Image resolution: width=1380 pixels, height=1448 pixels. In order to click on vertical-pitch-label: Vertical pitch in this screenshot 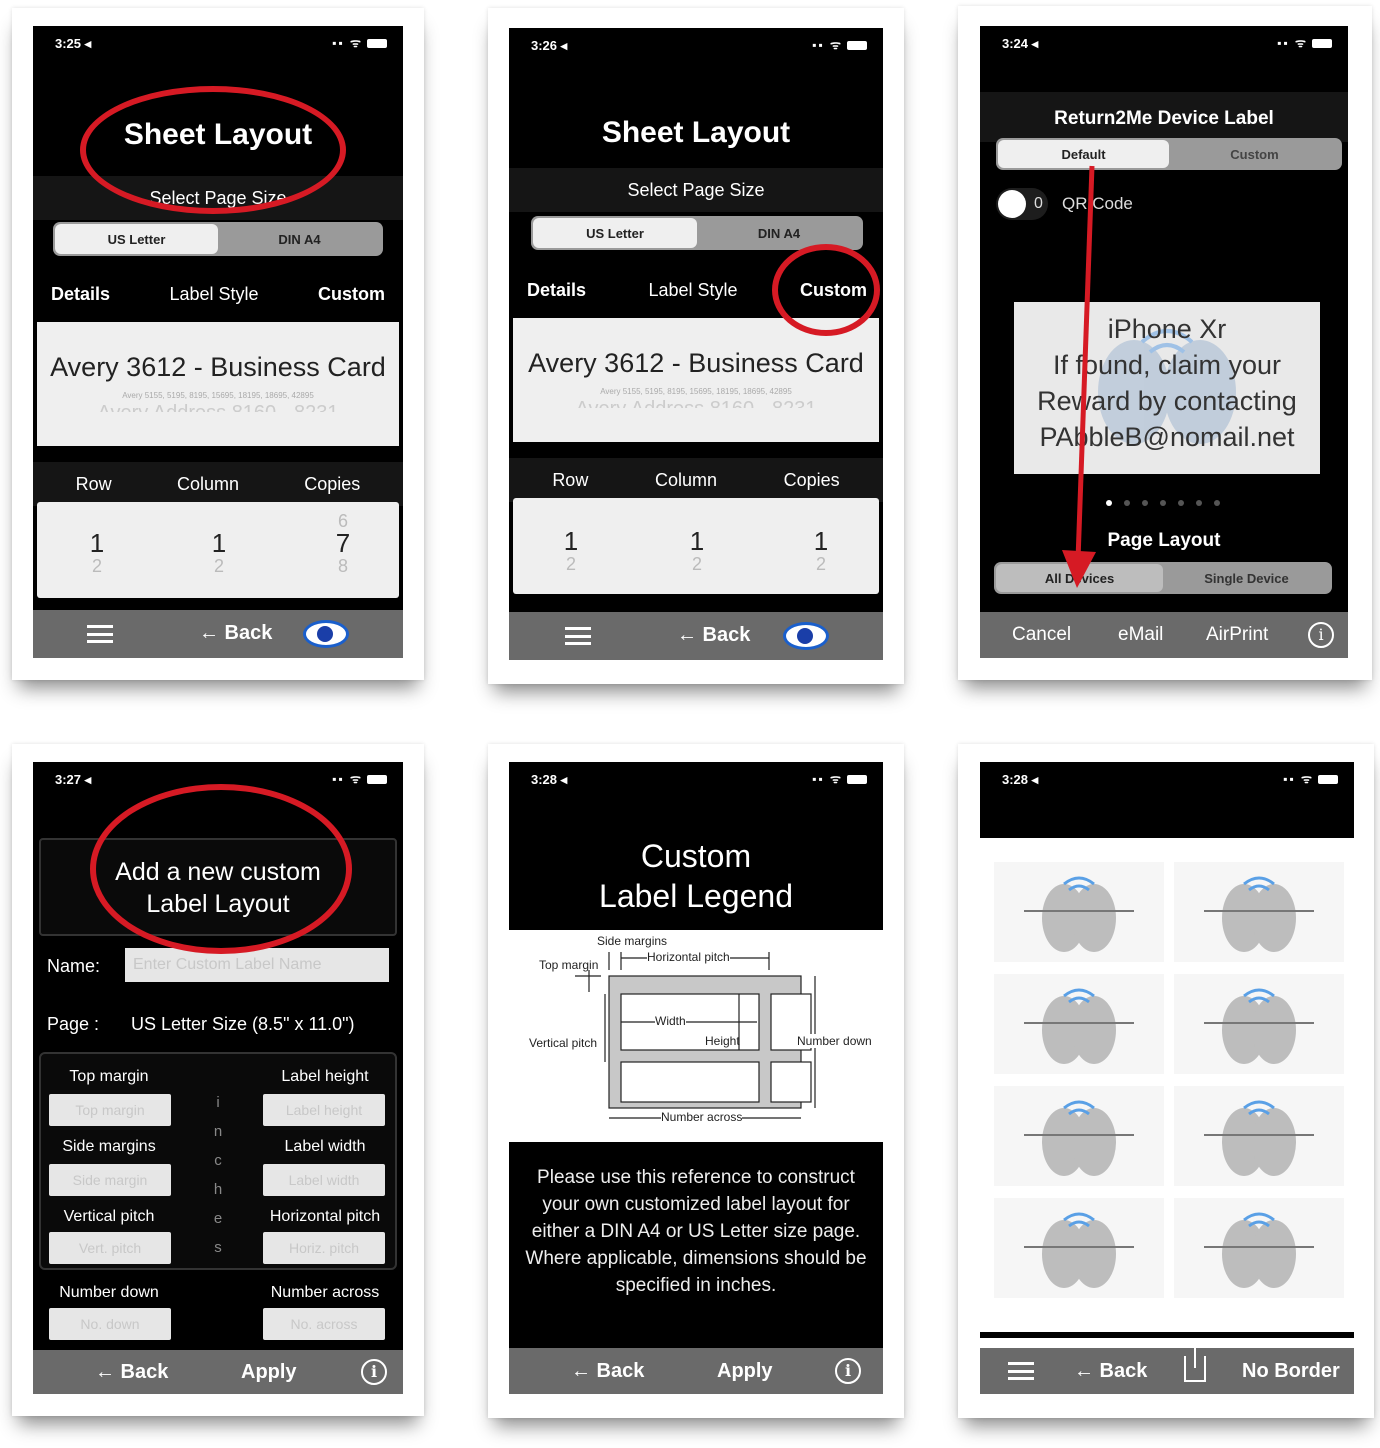, I will do `click(563, 1043)`.